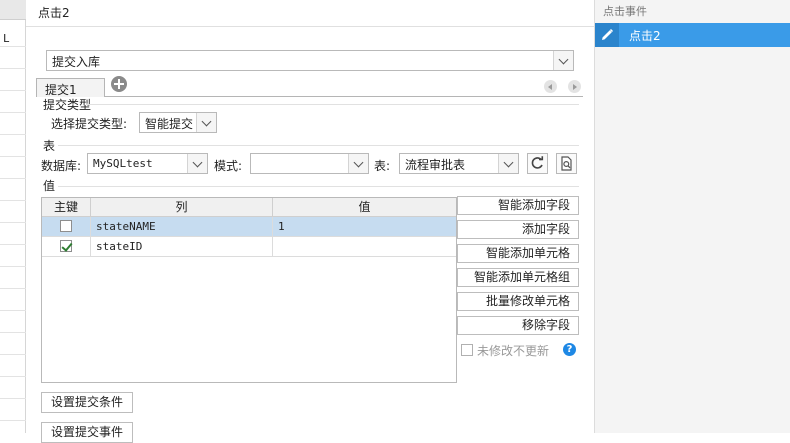 Image resolution: width=790 pixels, height=443 pixels. I want to click on smart-add-cell-group-button: 智能添加单元格组, so click(518, 277).